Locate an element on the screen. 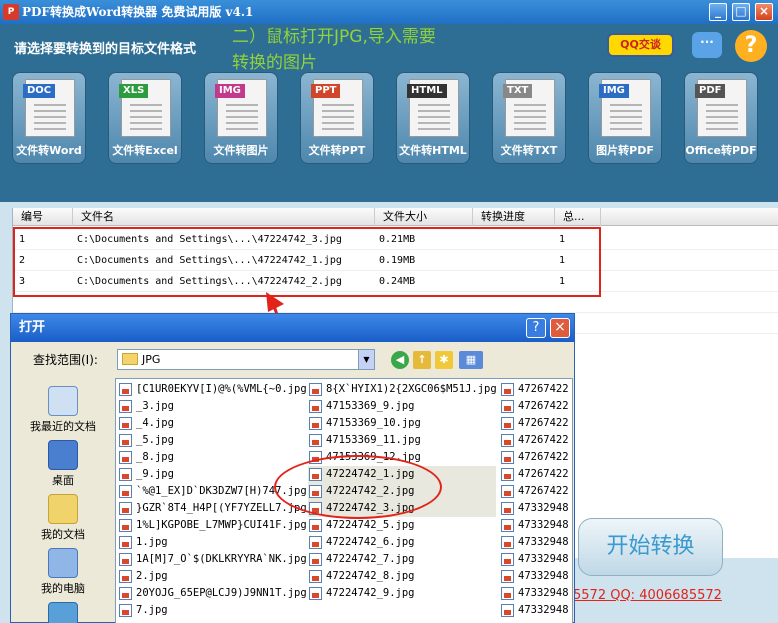  back-icon: ◀ is located at coordinates (400, 360).